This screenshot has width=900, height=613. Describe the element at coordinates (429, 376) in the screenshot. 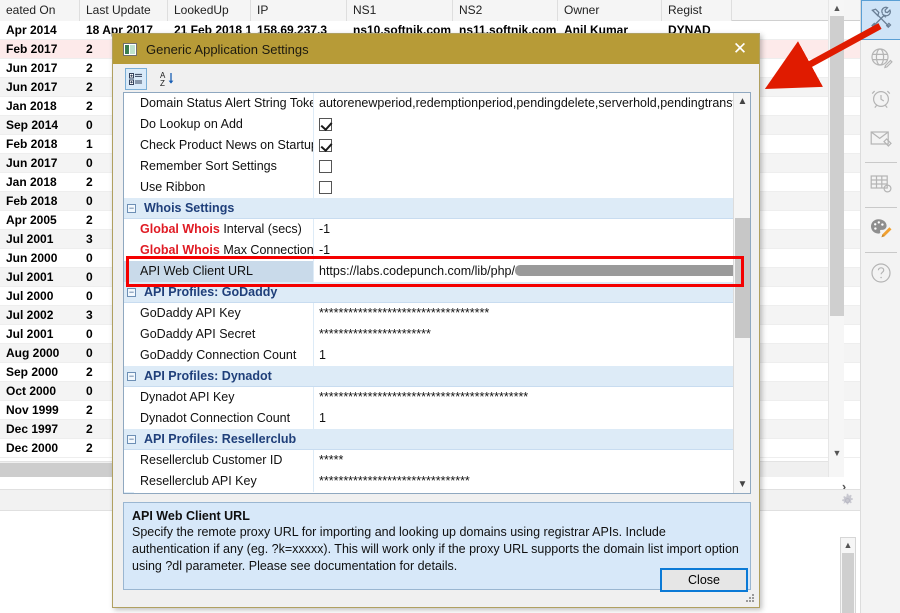

I see `property-category-row: − API Profiles: Dynadot` at that location.